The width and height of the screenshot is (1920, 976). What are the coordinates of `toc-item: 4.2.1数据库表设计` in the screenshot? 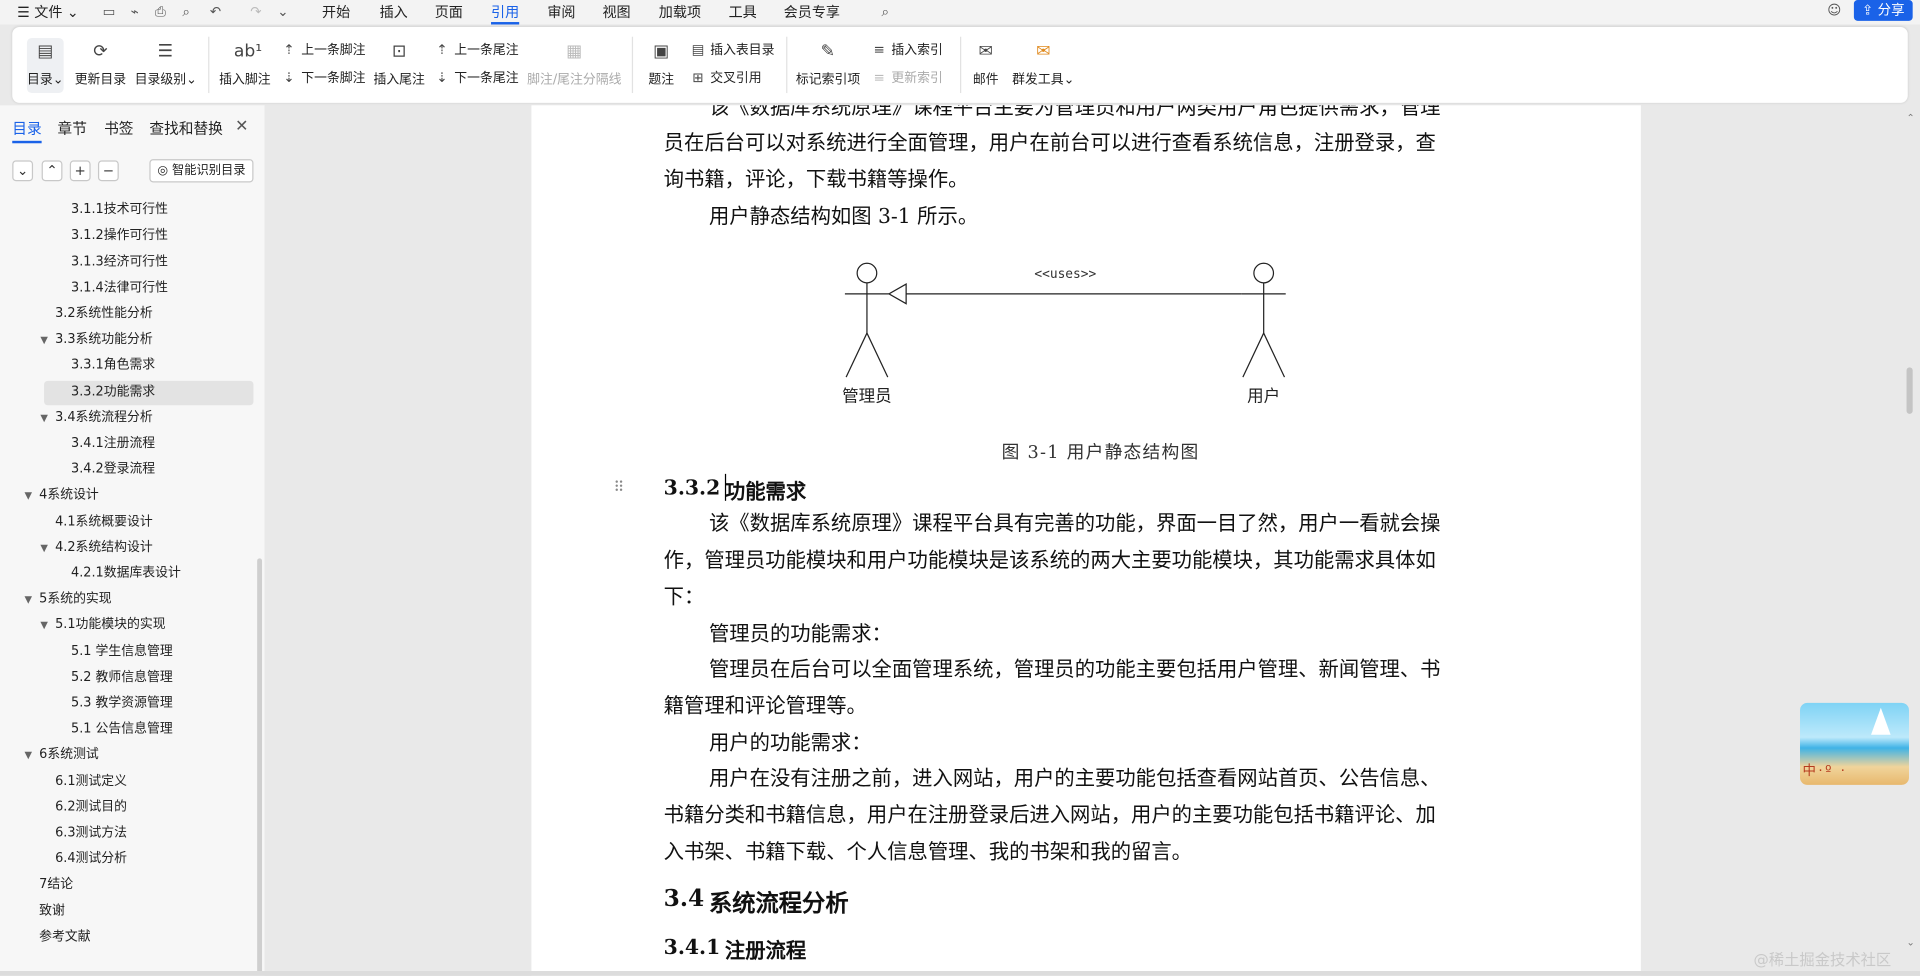 It's located at (126, 574).